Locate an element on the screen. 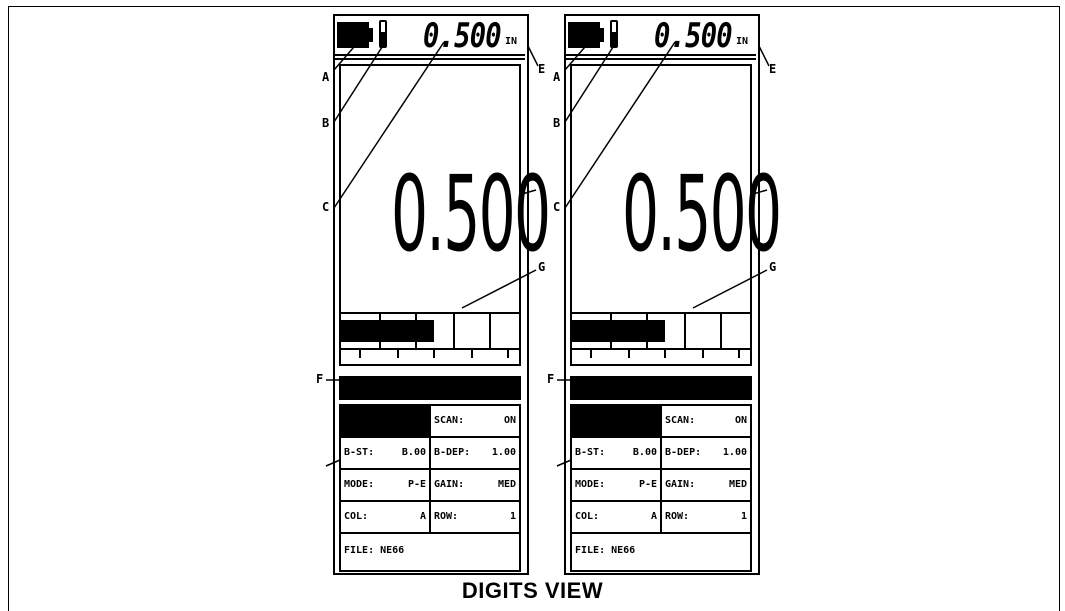  leader-g is located at coordinates (499, 289).